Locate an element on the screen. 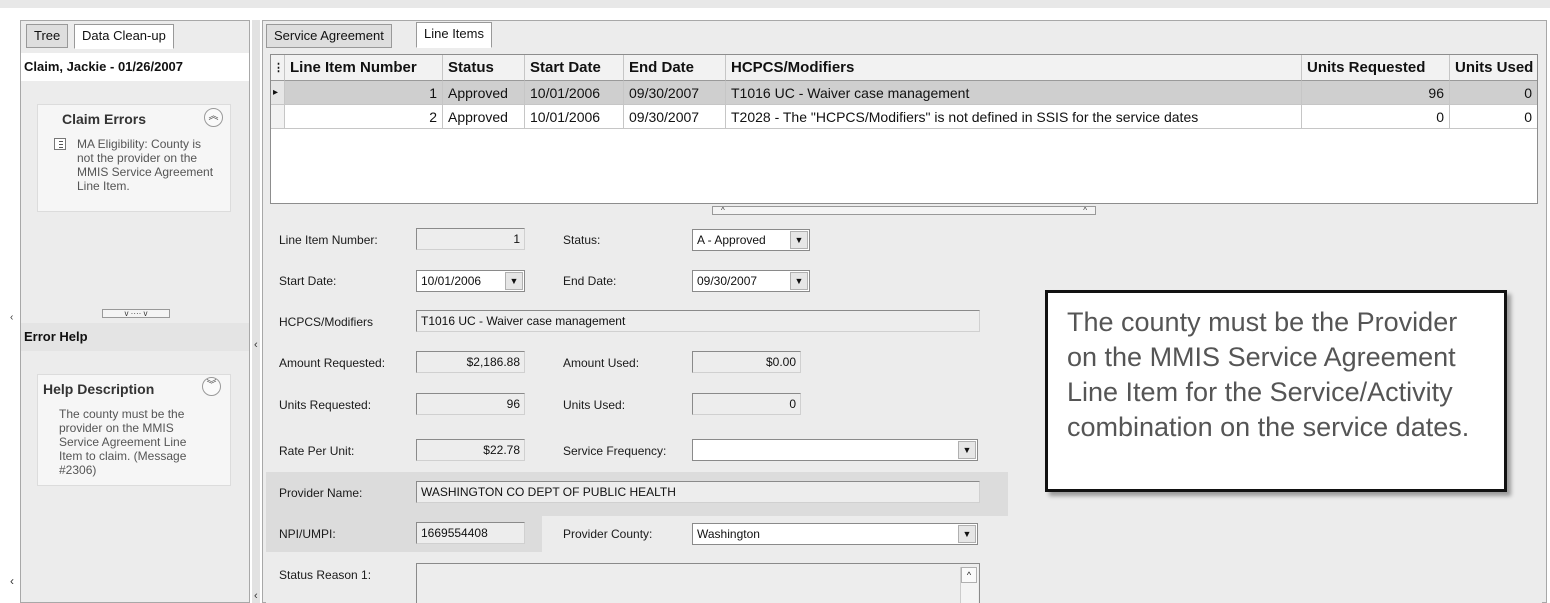 The height and width of the screenshot is (603, 1550). amount-used-field: $0.00 is located at coordinates (746, 362).